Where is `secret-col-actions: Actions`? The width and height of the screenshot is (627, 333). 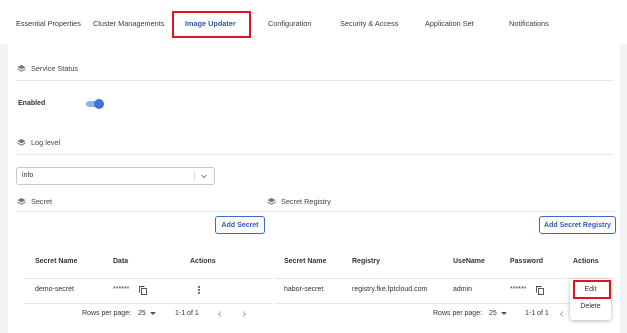 secret-col-actions: Actions is located at coordinates (203, 261).